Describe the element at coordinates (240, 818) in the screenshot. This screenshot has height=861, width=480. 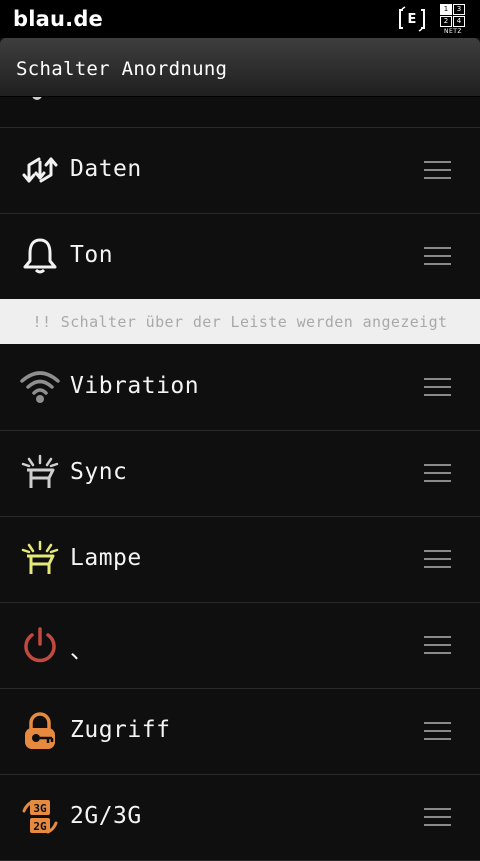
I see `toggle-row-2g3g: 3G 2G 2G/3G` at that location.